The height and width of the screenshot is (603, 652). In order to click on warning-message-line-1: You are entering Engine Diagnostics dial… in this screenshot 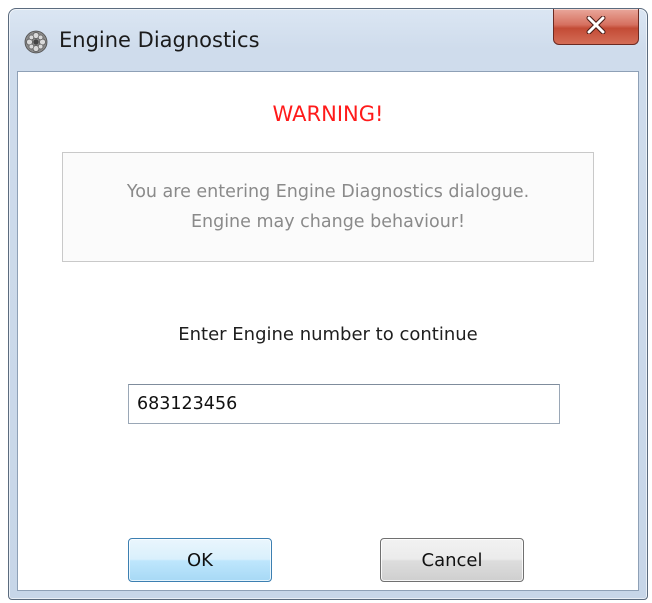, I will do `click(328, 192)`.